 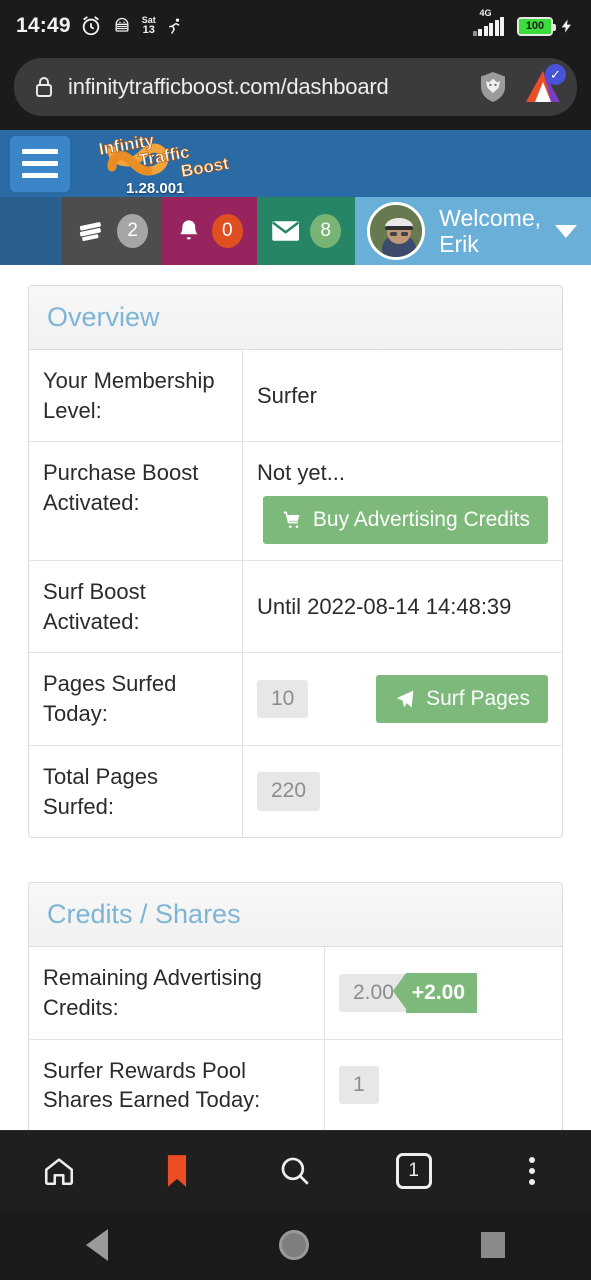 I want to click on nav-tile-messages: 8, so click(x=306, y=231).